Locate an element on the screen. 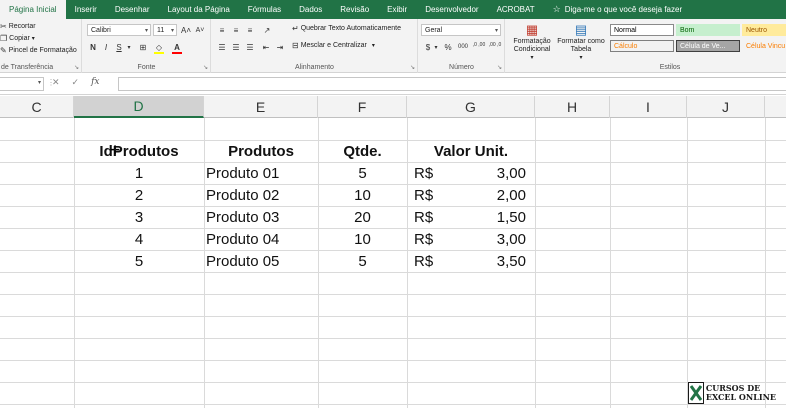 The width and height of the screenshot is (786, 408). conditional-formatting-button: ▦ Formatação Condicional ▾ is located at coordinates (532, 41).